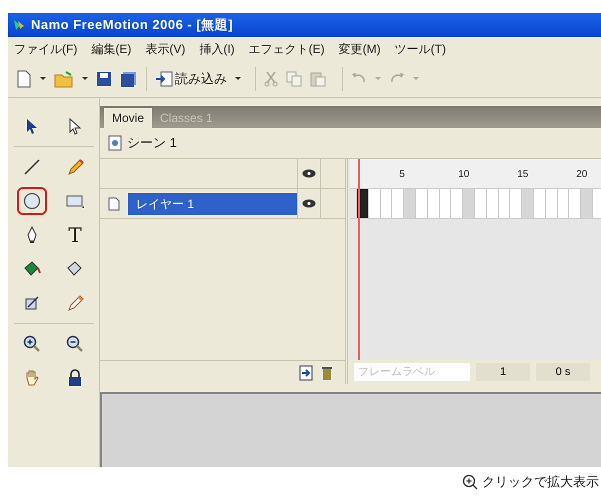 This screenshot has height=497, width=601. Describe the element at coordinates (217, 49) in the screenshot. I see `menu-item: 挿入(I)` at that location.